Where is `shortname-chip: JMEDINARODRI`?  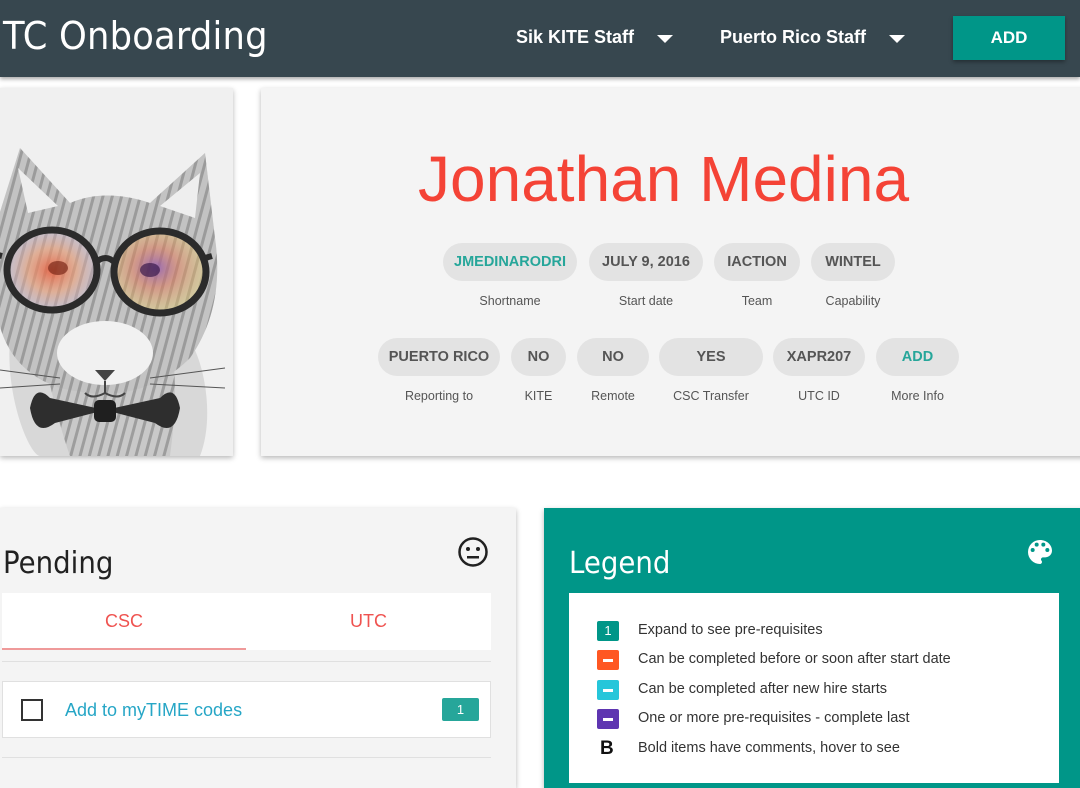 shortname-chip: JMEDINARODRI is located at coordinates (510, 262).